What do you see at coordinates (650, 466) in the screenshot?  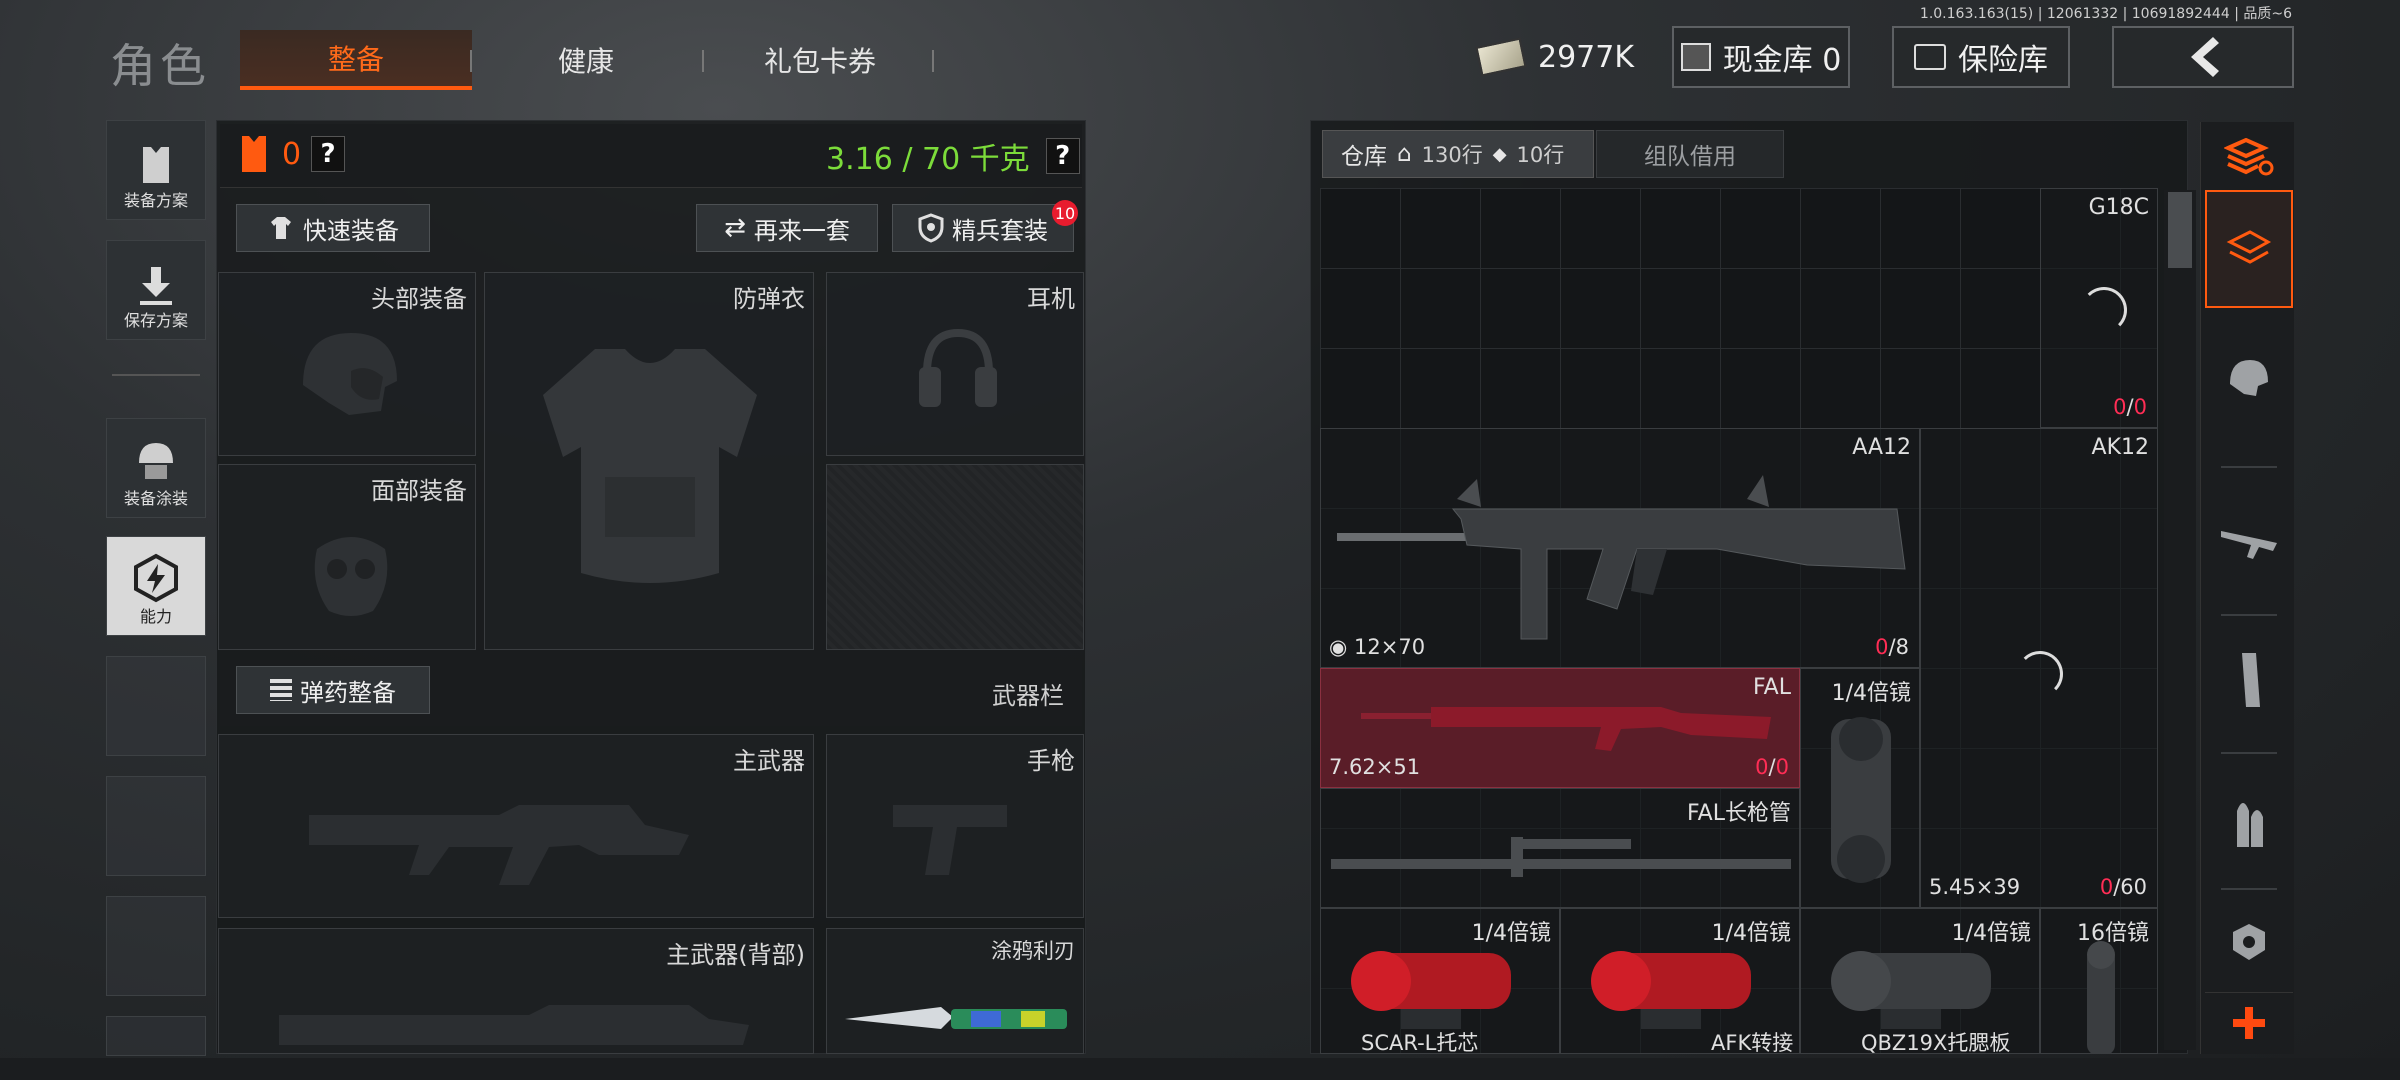 I see `vest-silhouette-icon` at bounding box center [650, 466].